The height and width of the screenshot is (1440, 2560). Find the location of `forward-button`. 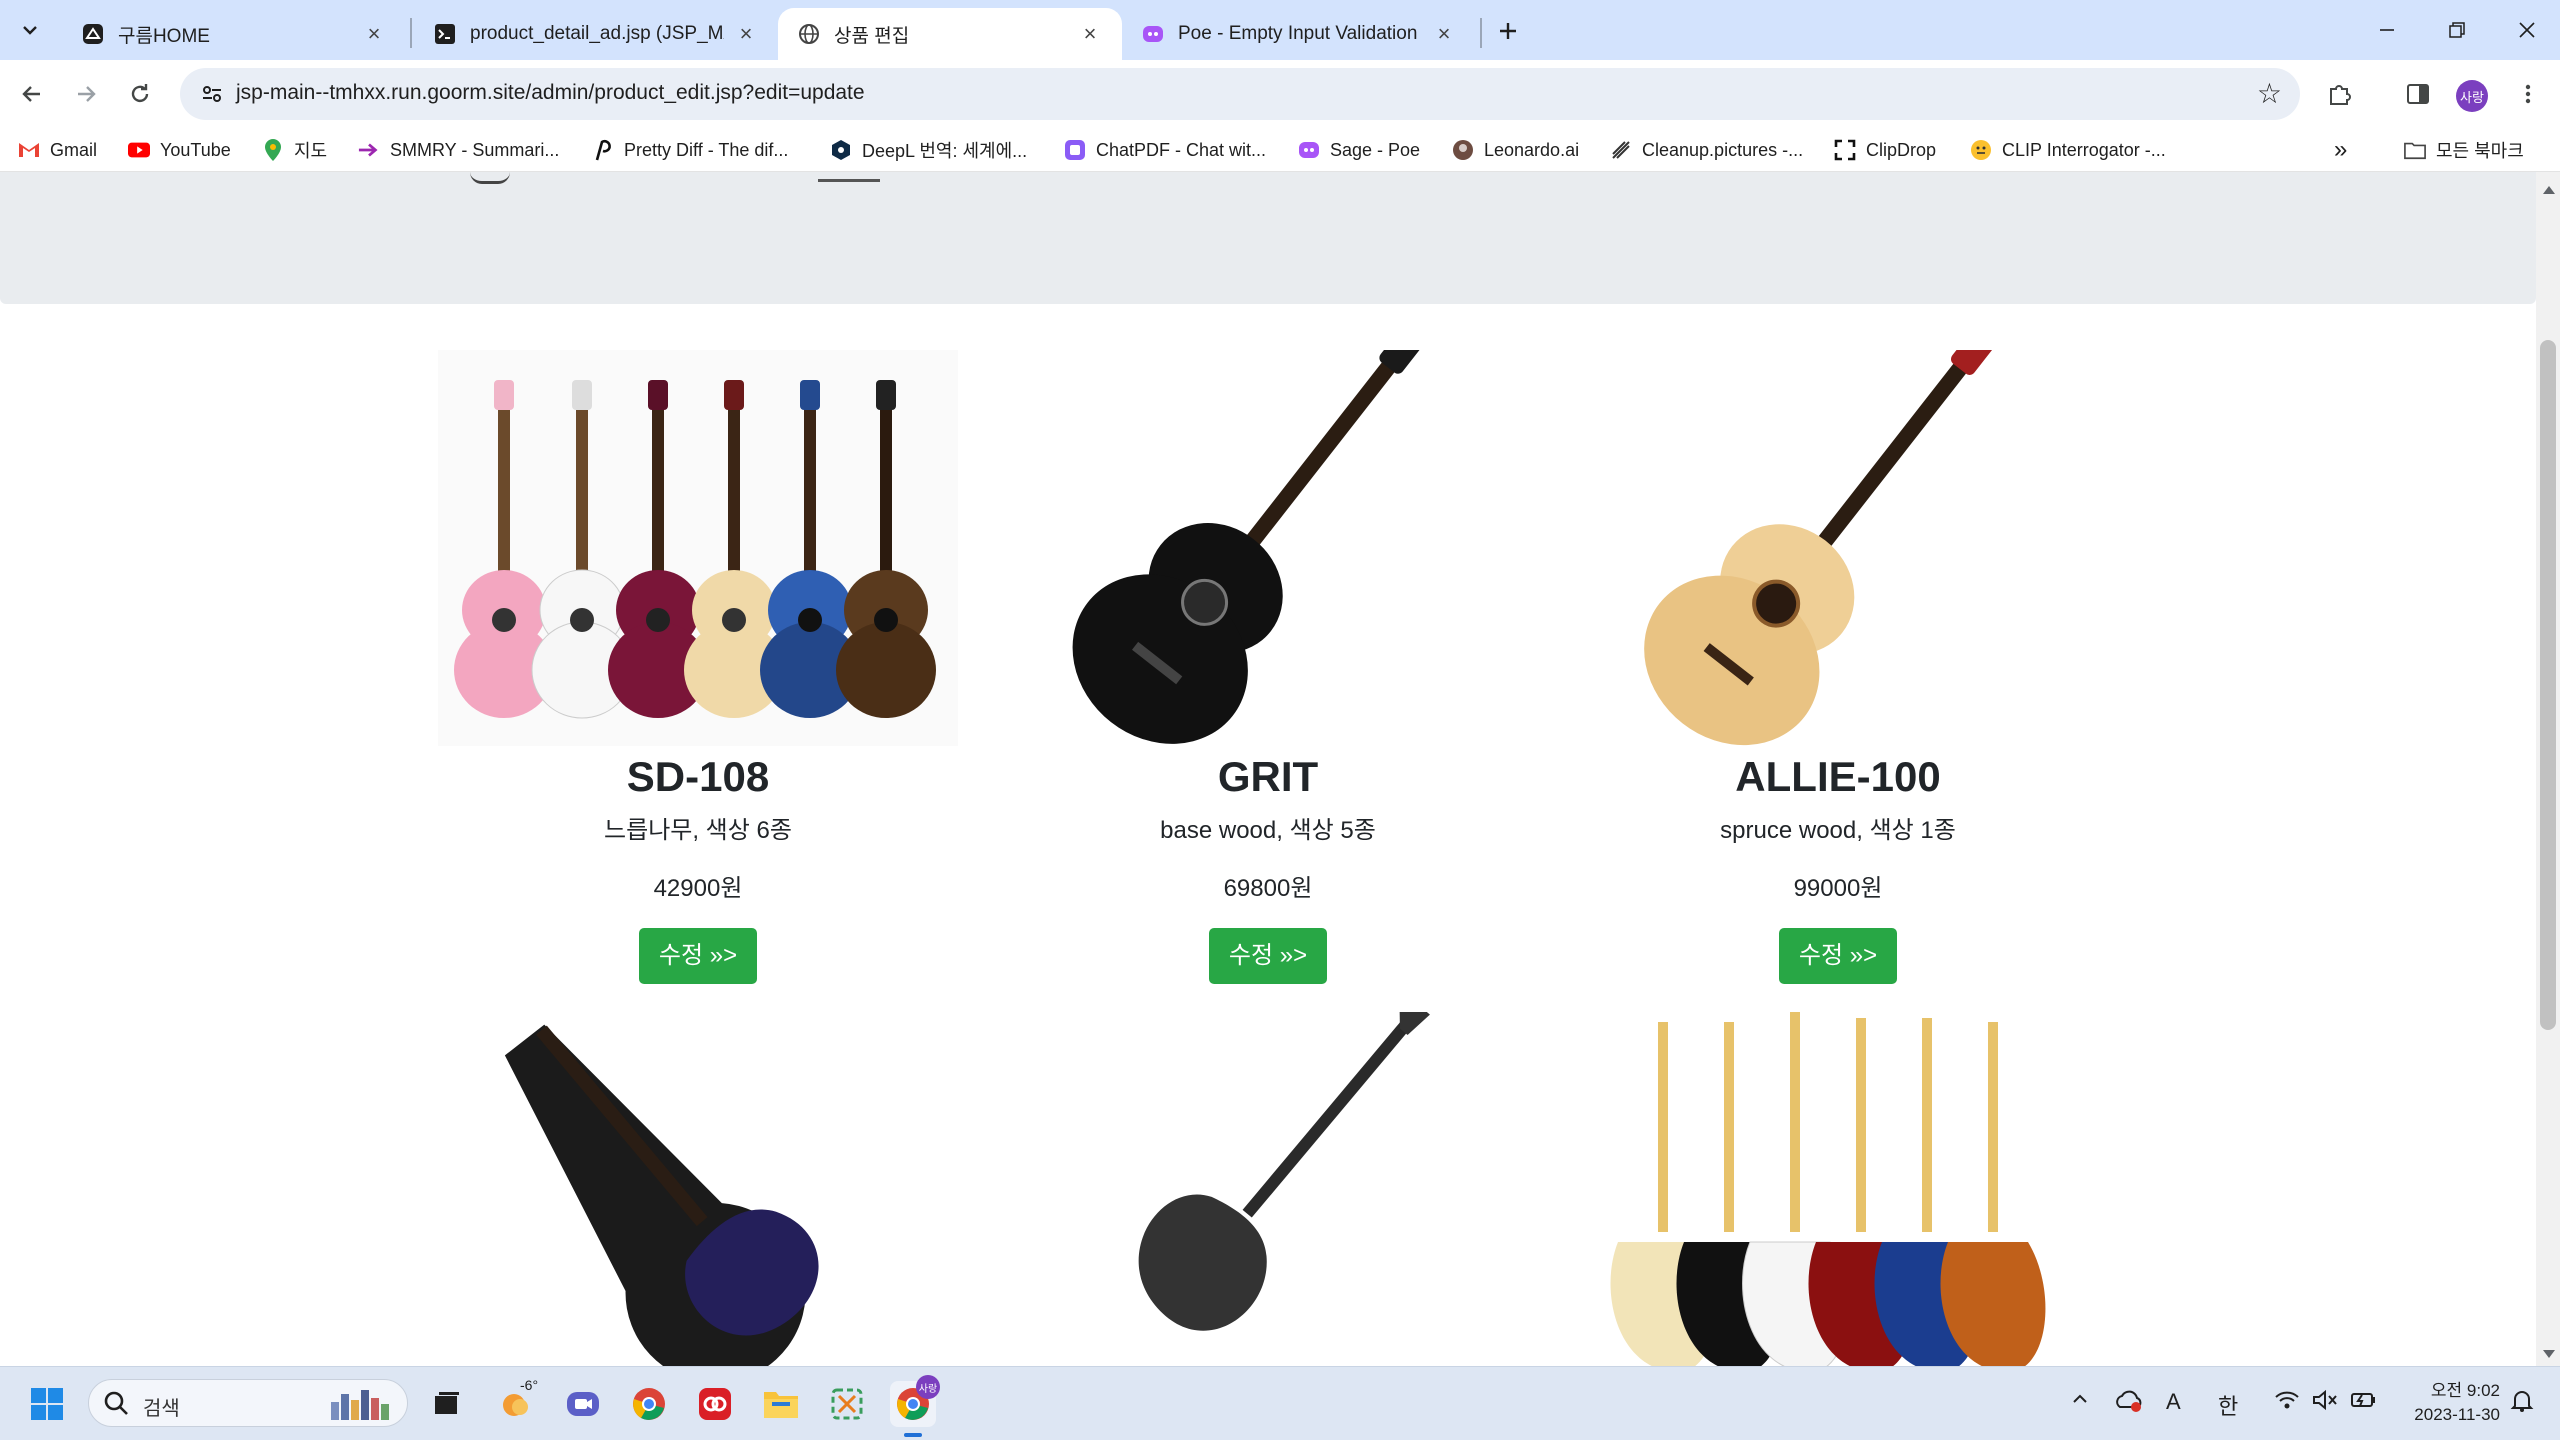

forward-button is located at coordinates (86, 94).